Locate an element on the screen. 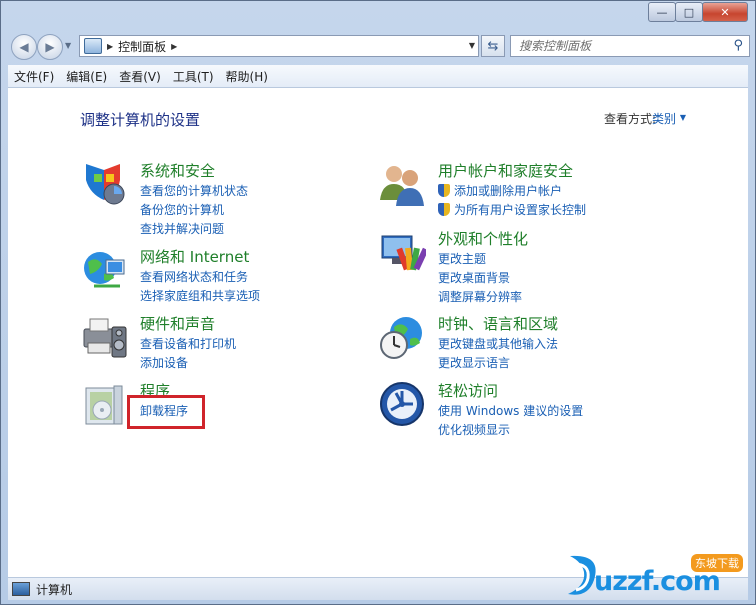  chevron-down-icon: ▼ is located at coordinates (683, 117).